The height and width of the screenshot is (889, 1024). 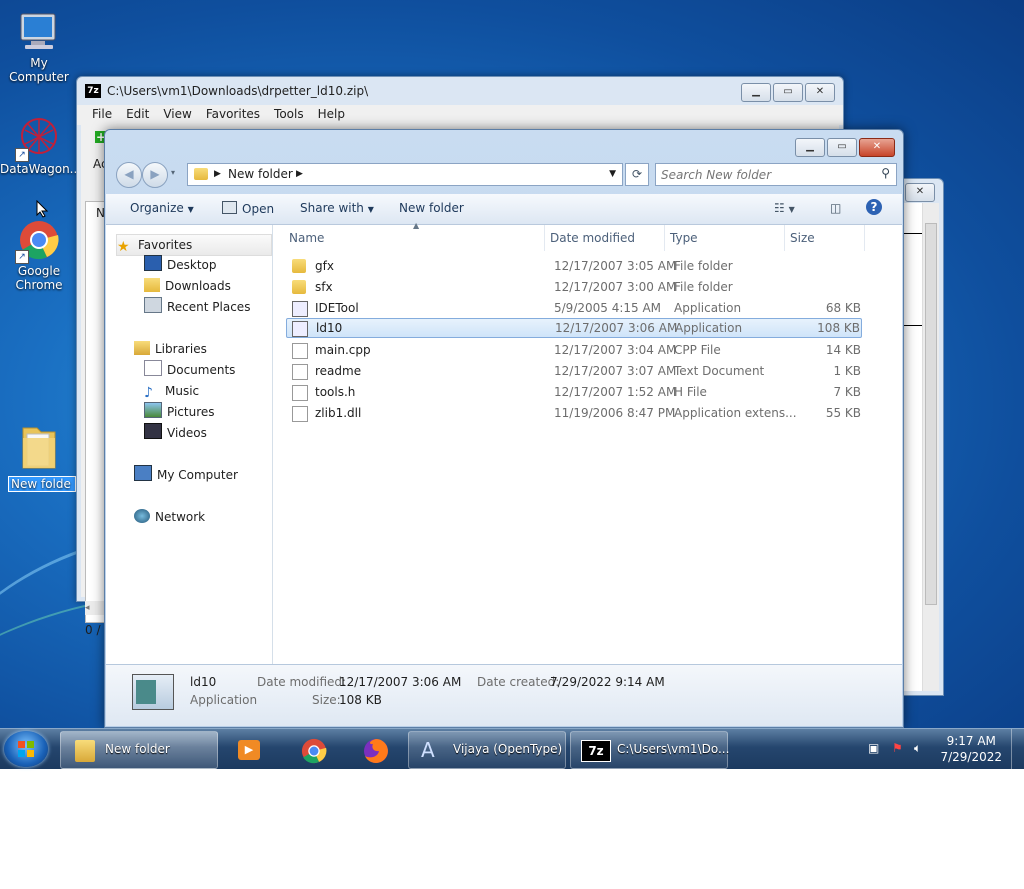 What do you see at coordinates (129, 175) in the screenshot?
I see `back-button: ◀` at bounding box center [129, 175].